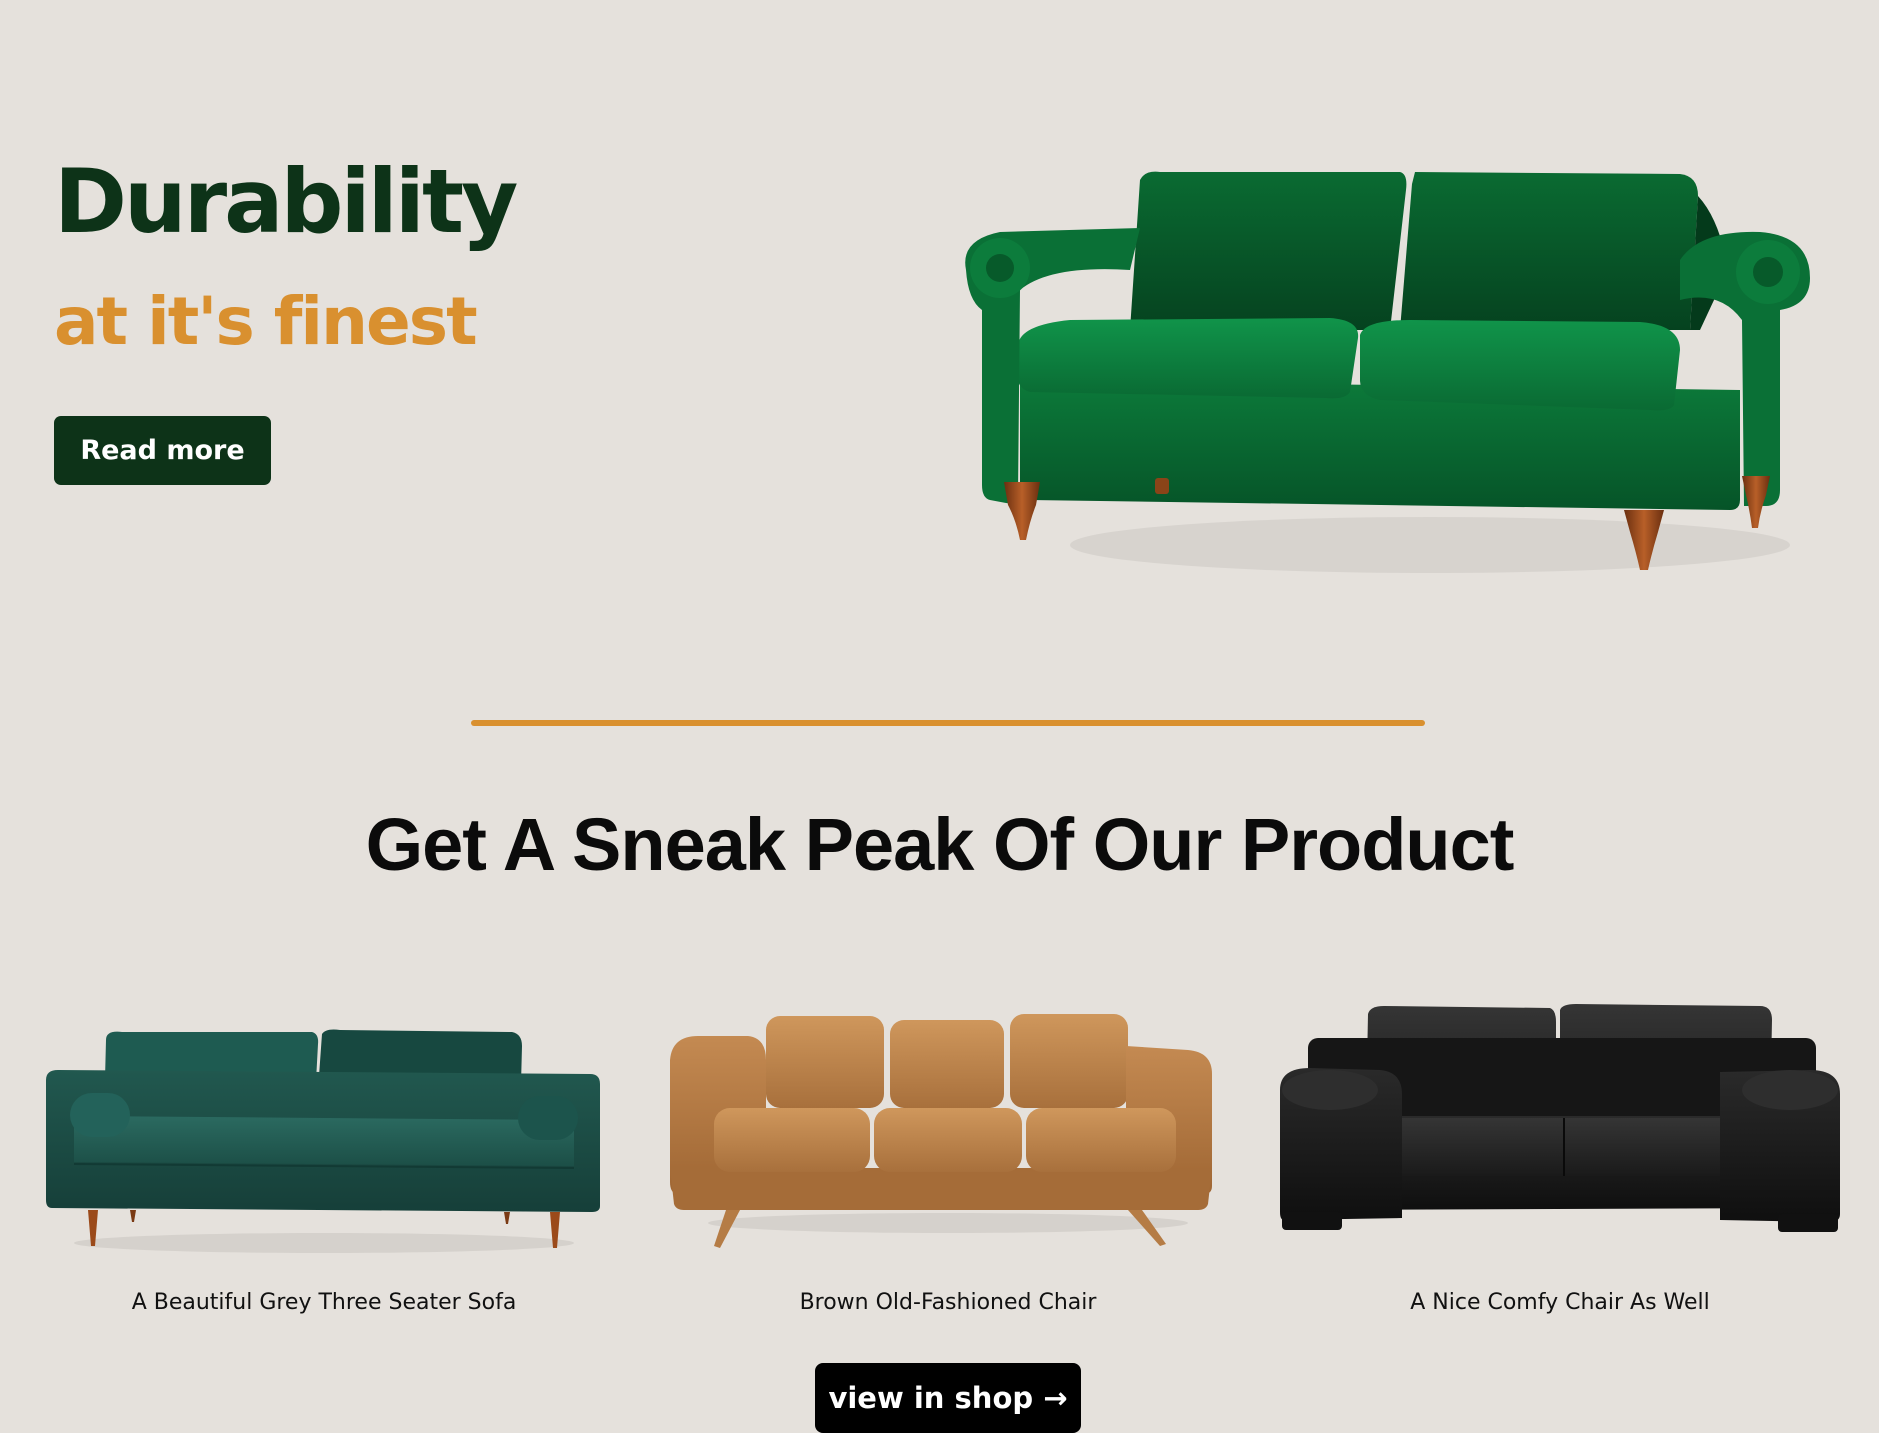  Describe the element at coordinates (324, 1303) in the screenshot. I see `product-caption: A Beautiful Grey Three Seater Sofa` at that location.